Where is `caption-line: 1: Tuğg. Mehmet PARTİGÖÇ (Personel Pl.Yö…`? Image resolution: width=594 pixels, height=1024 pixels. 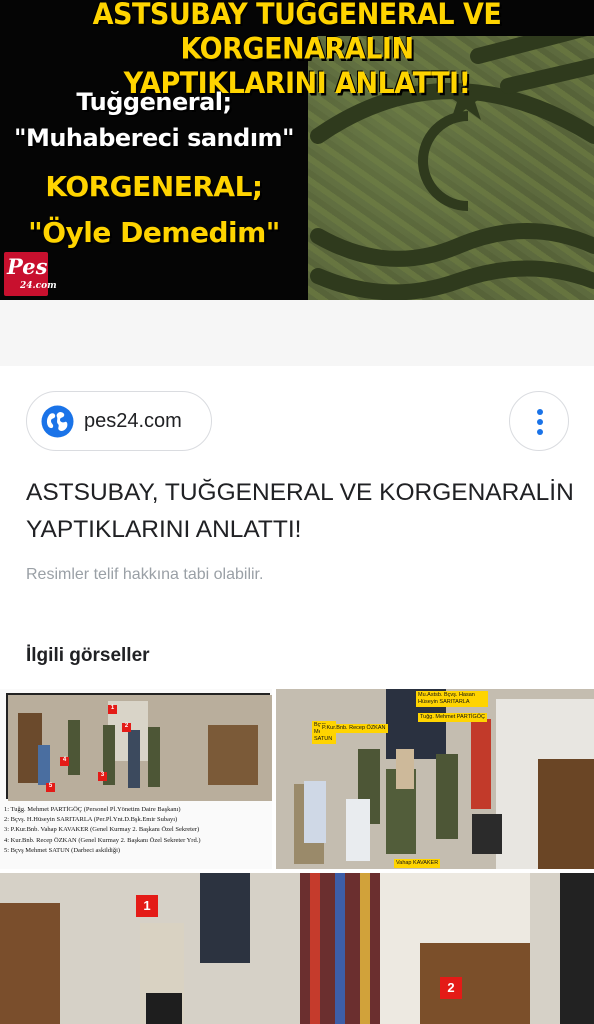 caption-line: 1: Tuğg. Mehmet PARTİGÖÇ (Personel Pl.Yö… is located at coordinates (92, 809).